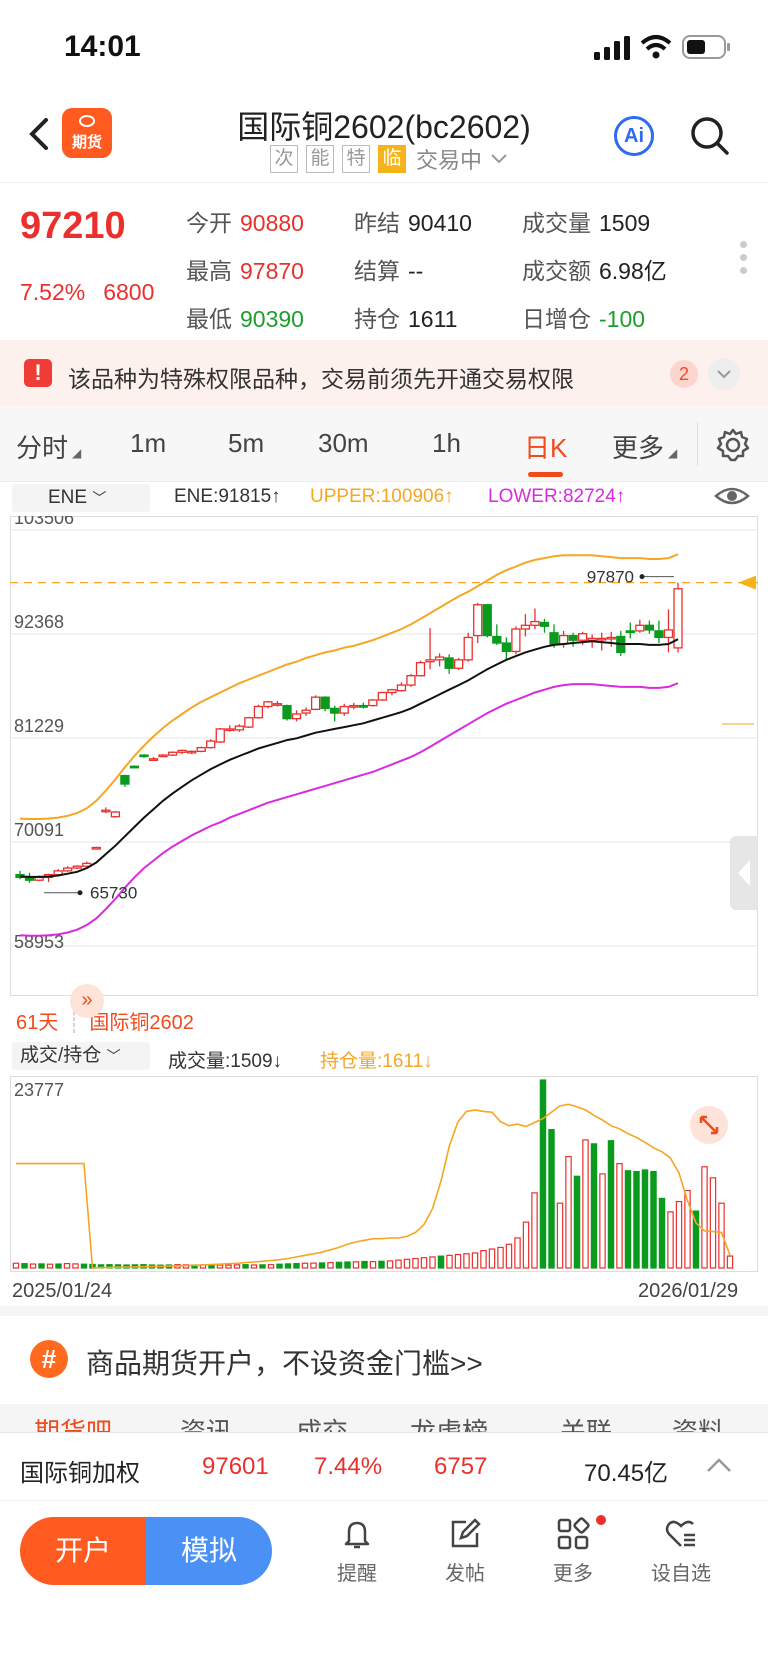 The width and height of the screenshot is (768, 1663). I want to click on weighted-amount: 70.45亿, so click(626, 1473).